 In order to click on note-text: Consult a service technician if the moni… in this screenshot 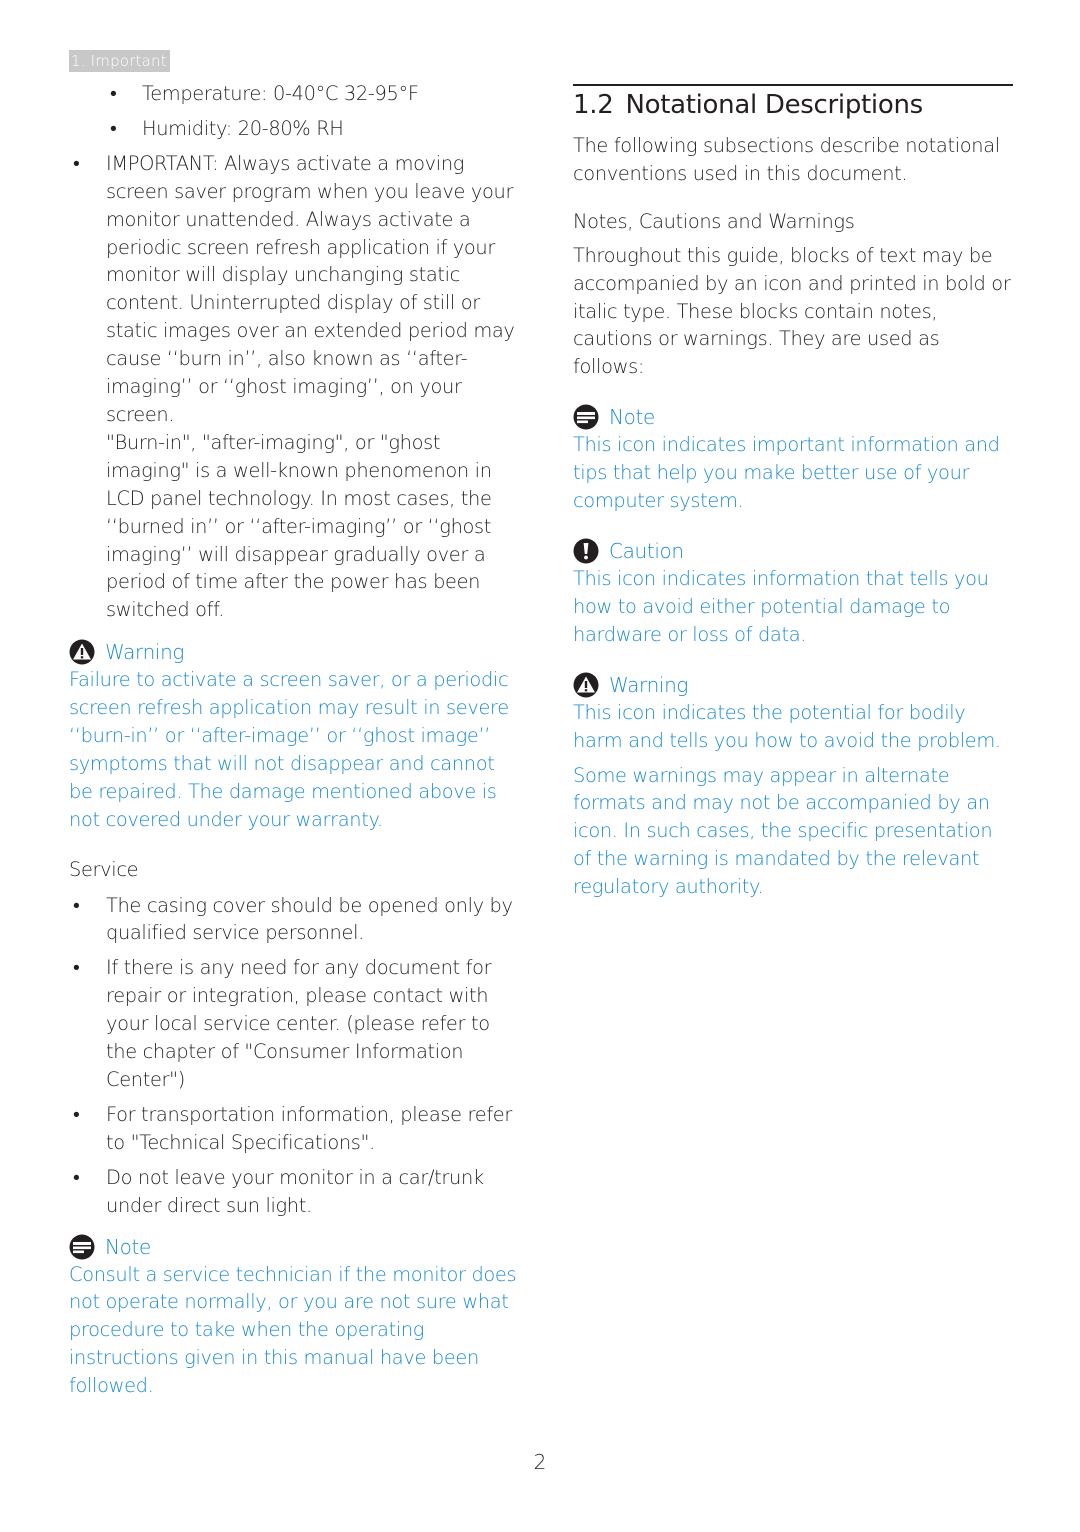, I will do `click(293, 1330)`.